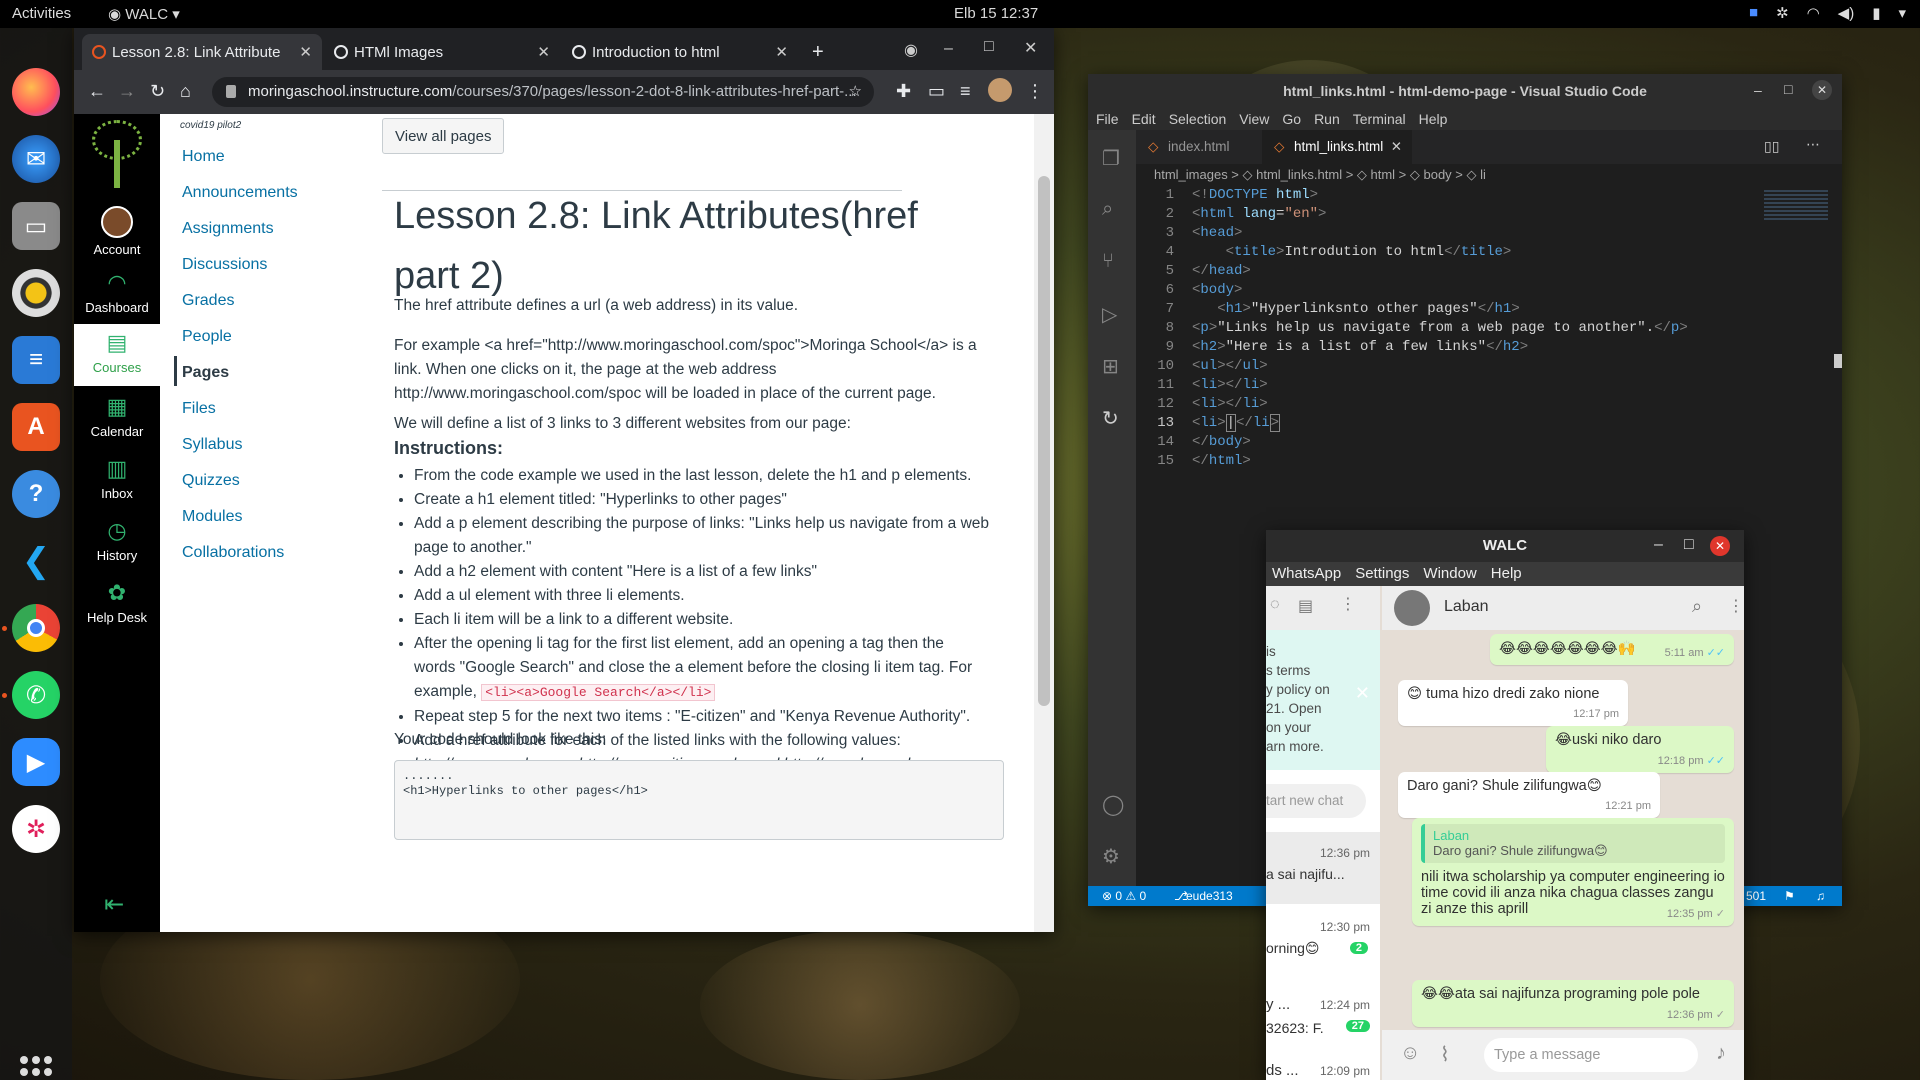 The image size is (1920, 1080). What do you see at coordinates (1771, 146) in the screenshot?
I see `split-editor-icon: ▯▯` at bounding box center [1771, 146].